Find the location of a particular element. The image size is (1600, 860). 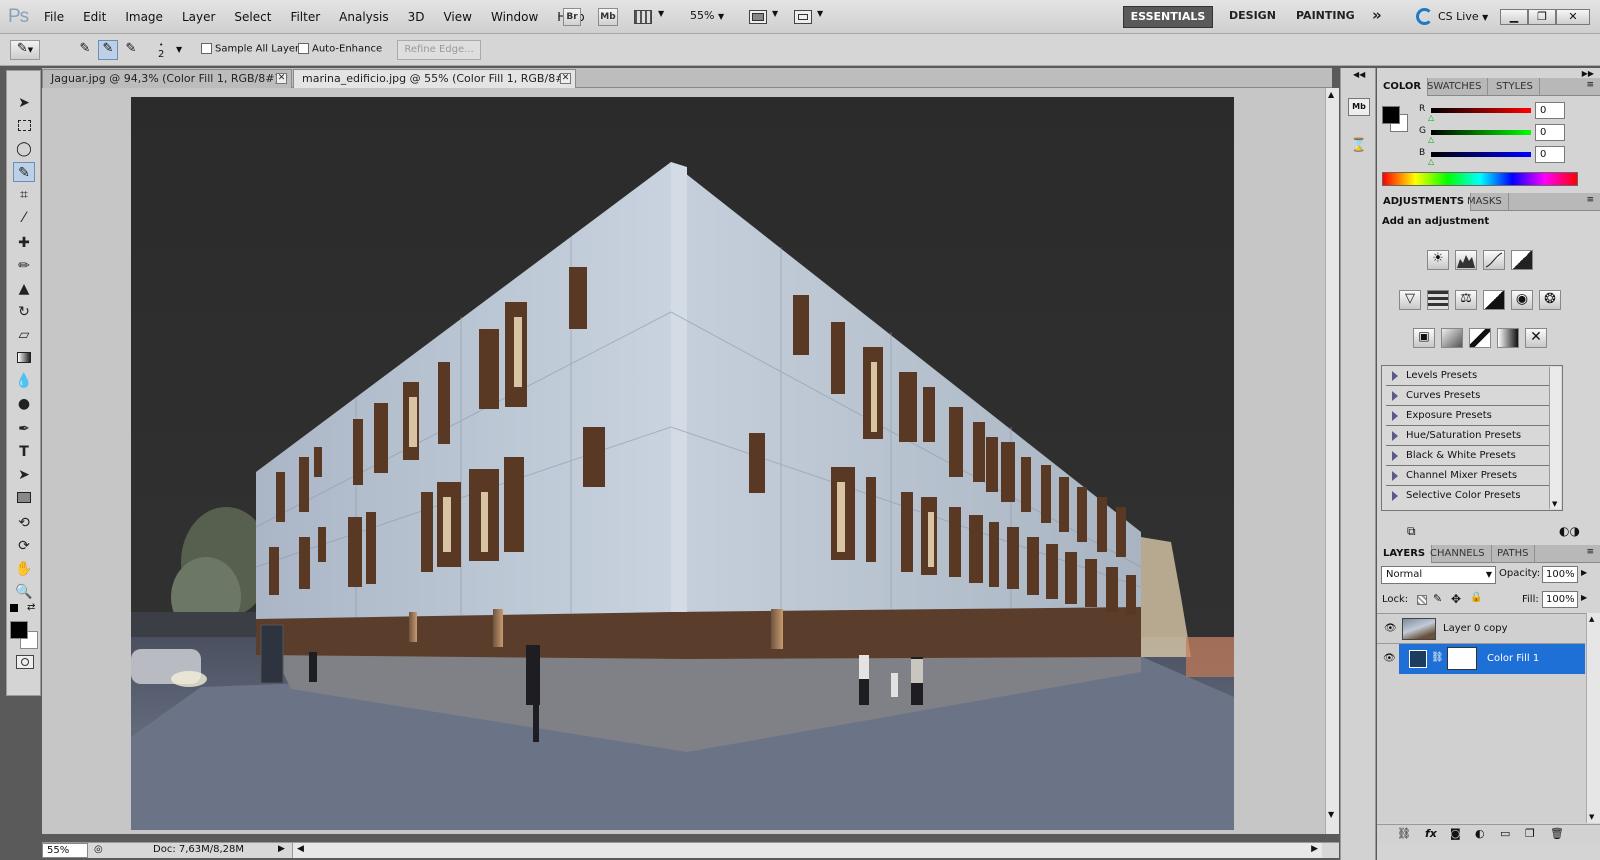

dodge-tool-icon: ● is located at coordinates (24, 404).